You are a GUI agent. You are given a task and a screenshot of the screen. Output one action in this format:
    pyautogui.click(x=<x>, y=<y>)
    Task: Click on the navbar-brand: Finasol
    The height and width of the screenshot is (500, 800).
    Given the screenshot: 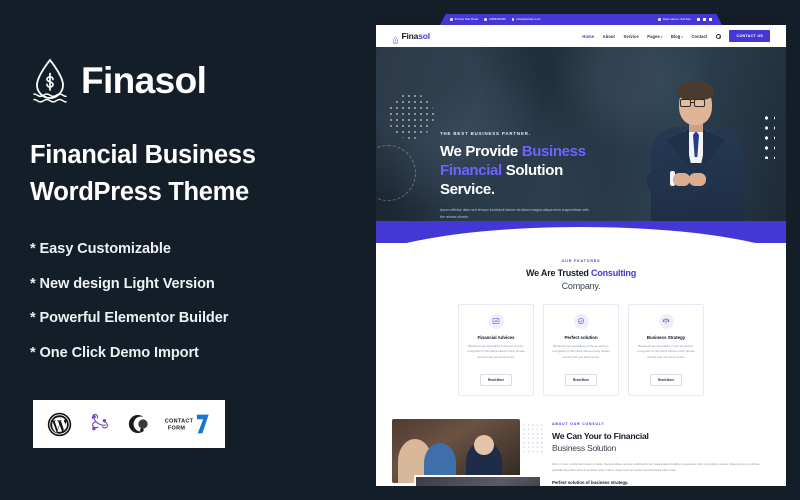 What is the action you would take?
    pyautogui.click(x=411, y=37)
    